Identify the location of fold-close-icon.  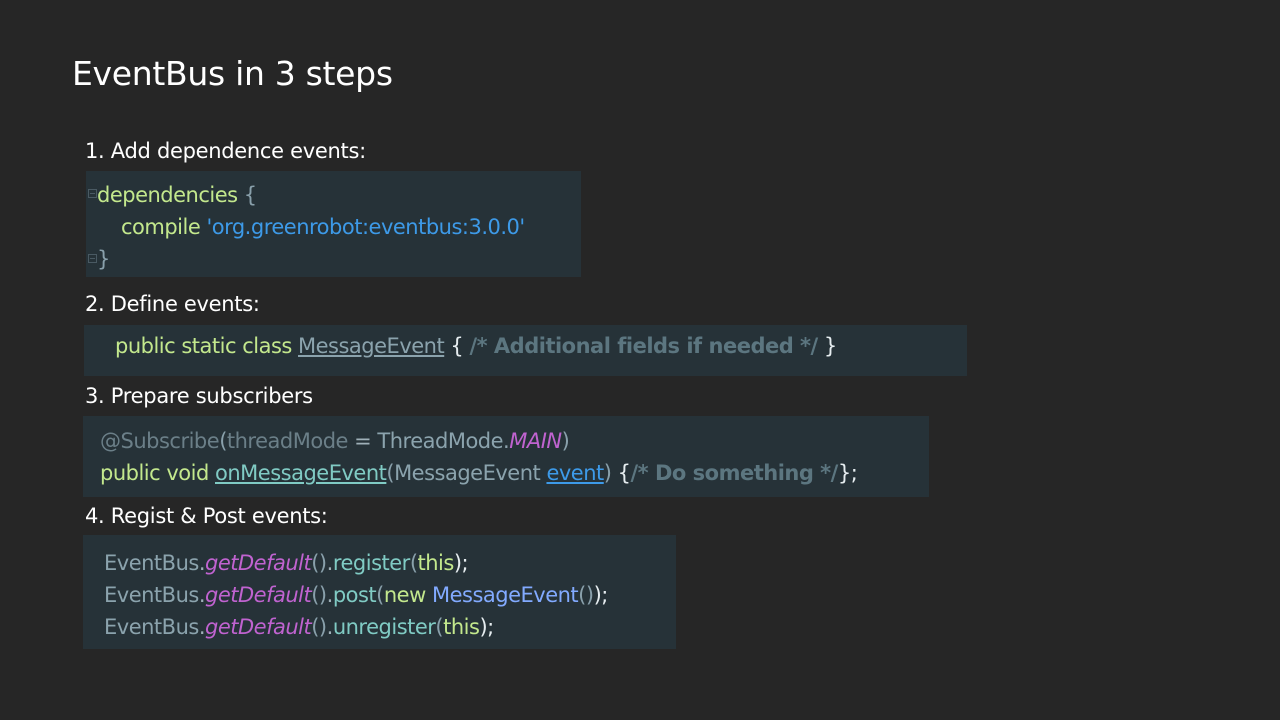
(92, 258).